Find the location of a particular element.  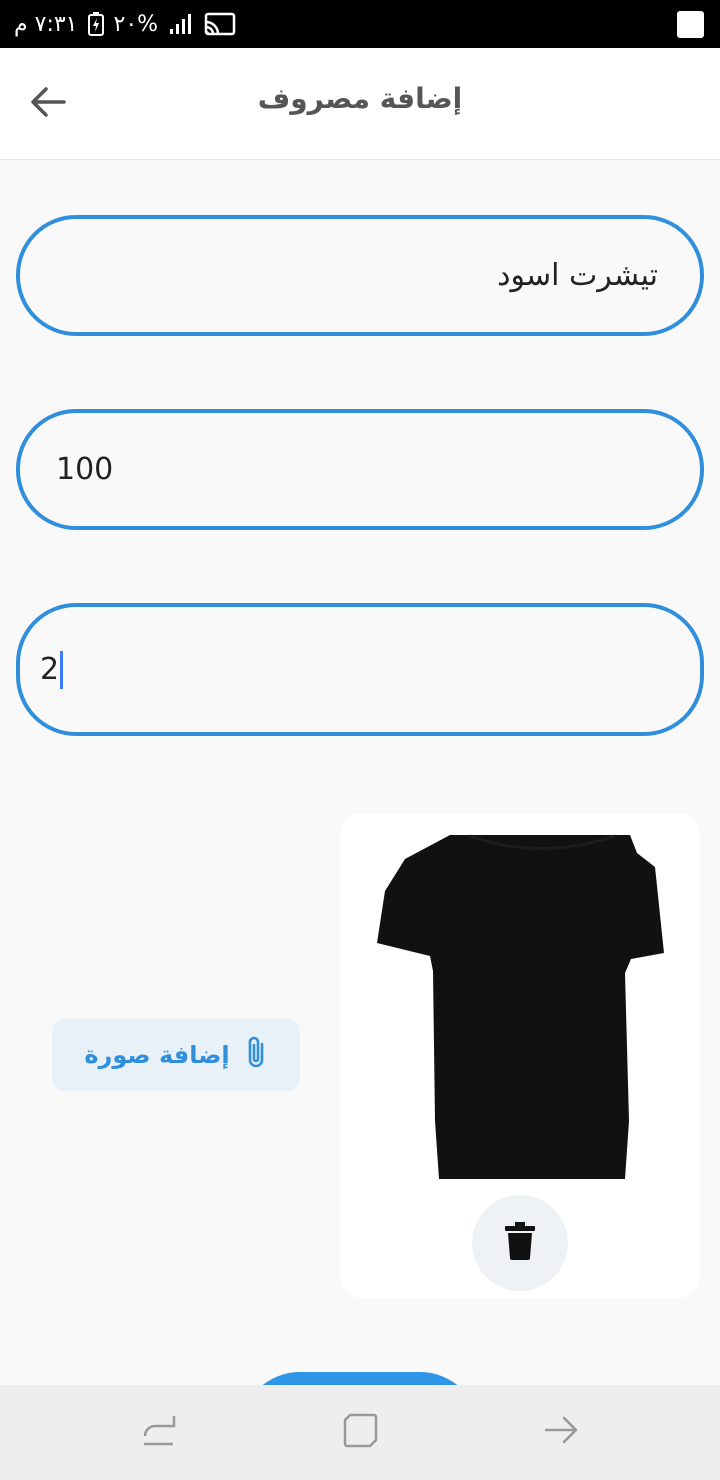

delete-image-button is located at coordinates (520, 1243).